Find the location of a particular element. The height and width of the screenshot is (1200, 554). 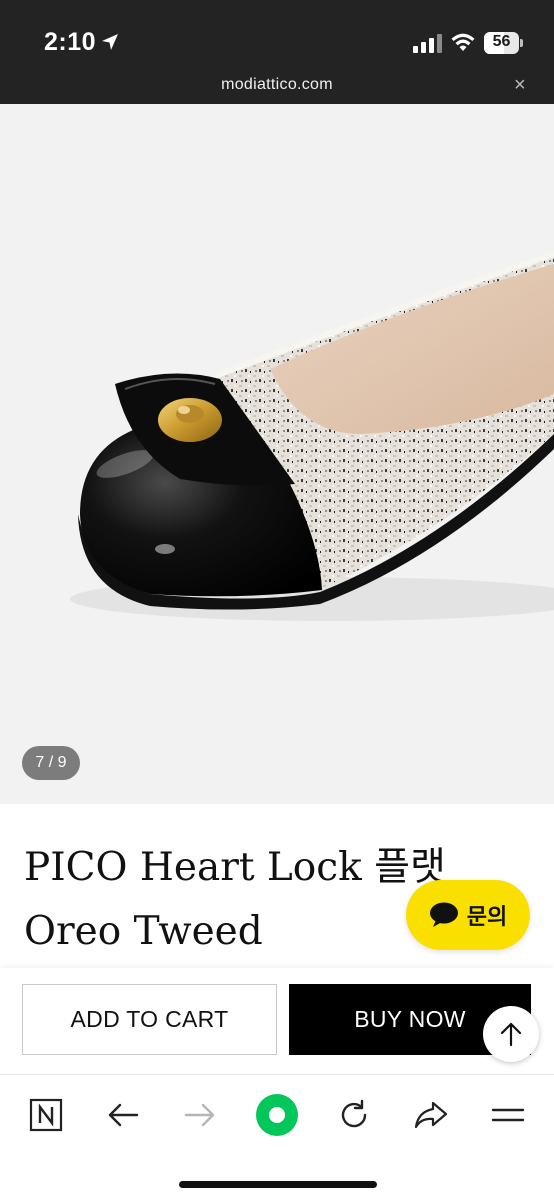

gallery-counter: 7 / 9 is located at coordinates (51, 763).